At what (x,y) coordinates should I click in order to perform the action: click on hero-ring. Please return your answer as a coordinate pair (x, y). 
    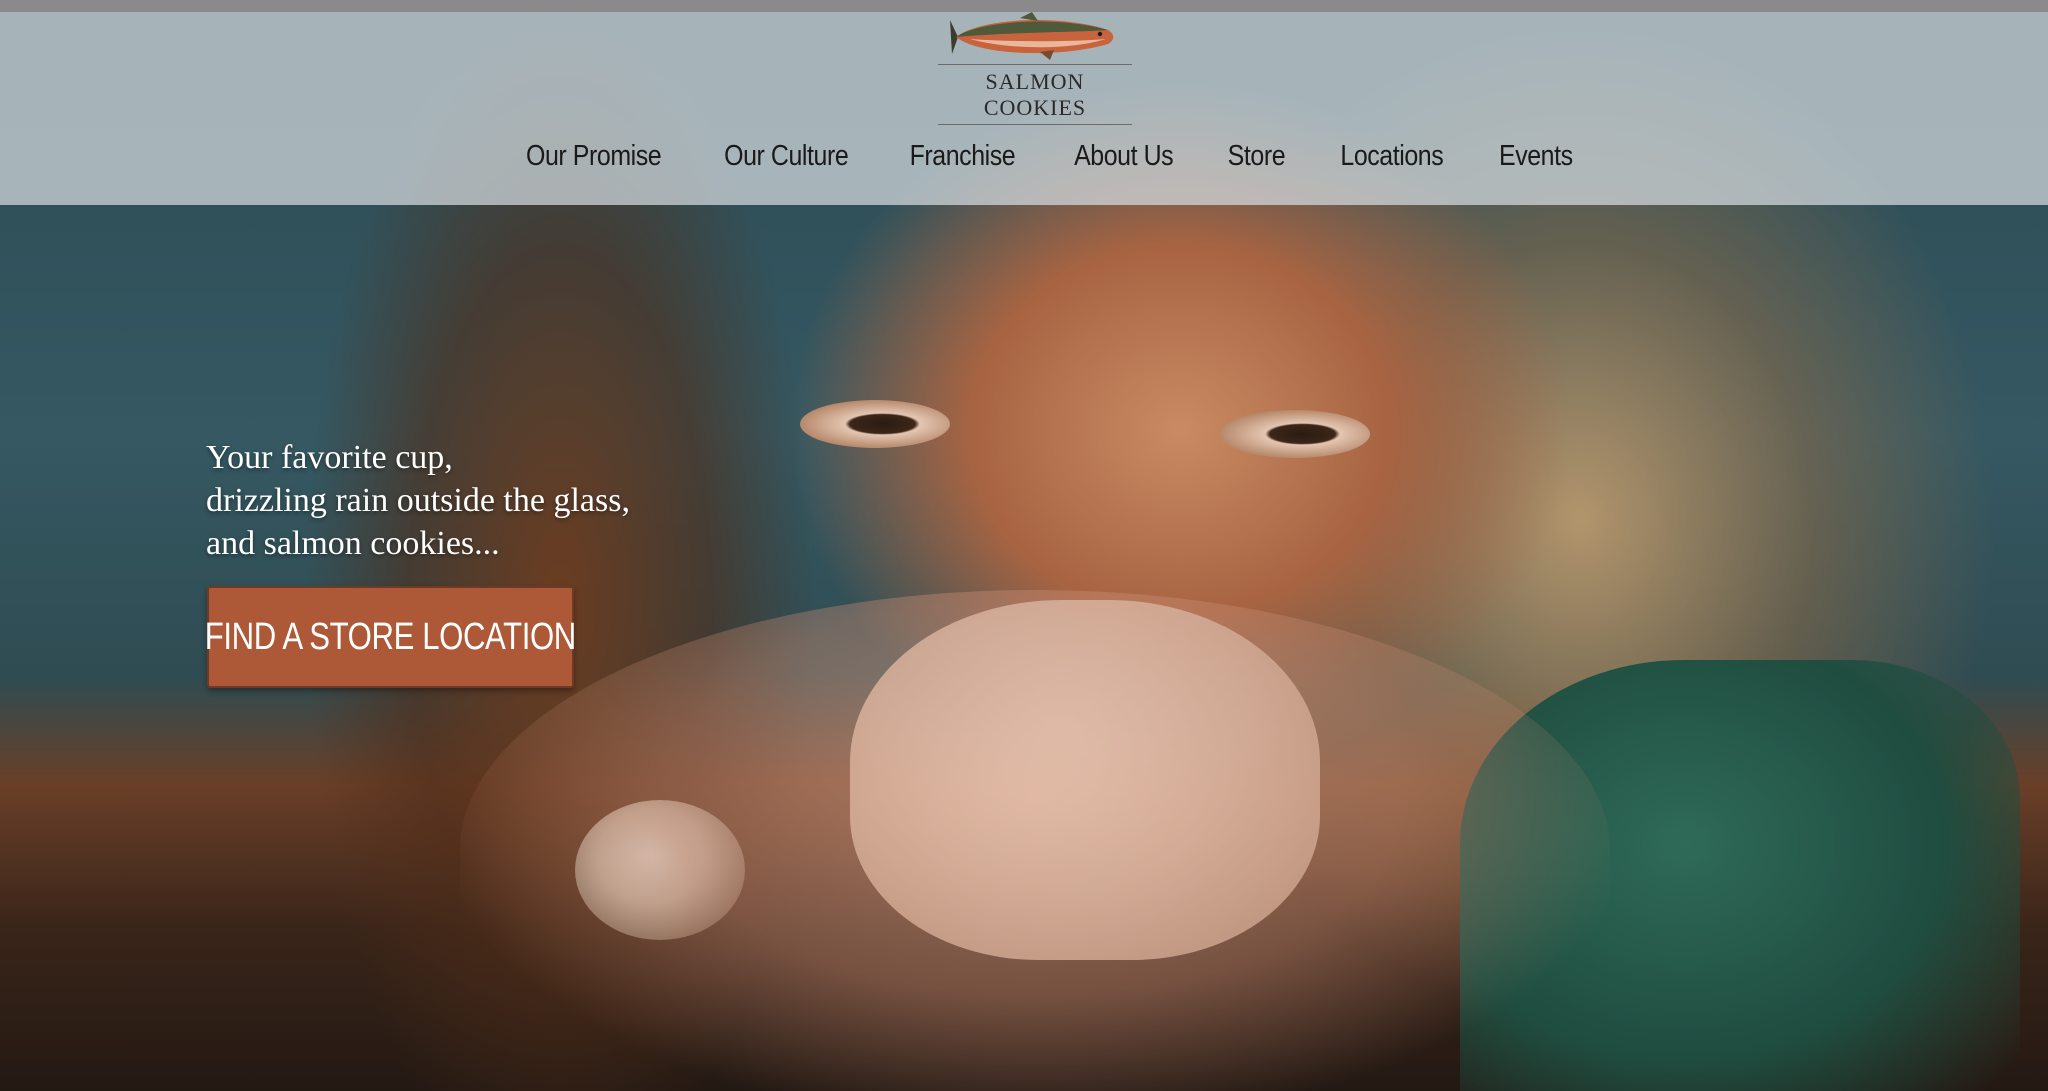
    Looking at the image, I should click on (660, 870).